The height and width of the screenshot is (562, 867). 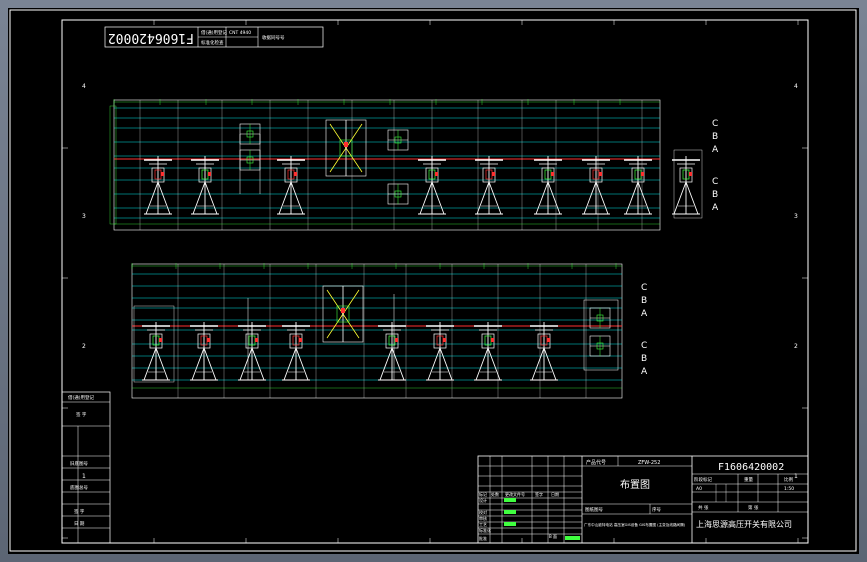 I want to click on role-standard: 标准化, so click(x=485, y=530).